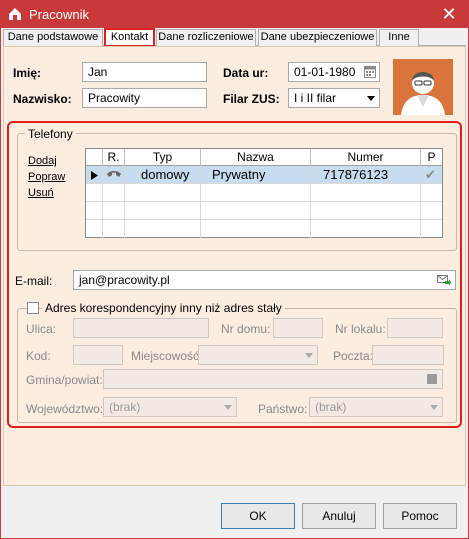 This screenshot has height=539, width=469. What do you see at coordinates (124, 280) in the screenshot?
I see `email-value: jan@pracowity.pl` at bounding box center [124, 280].